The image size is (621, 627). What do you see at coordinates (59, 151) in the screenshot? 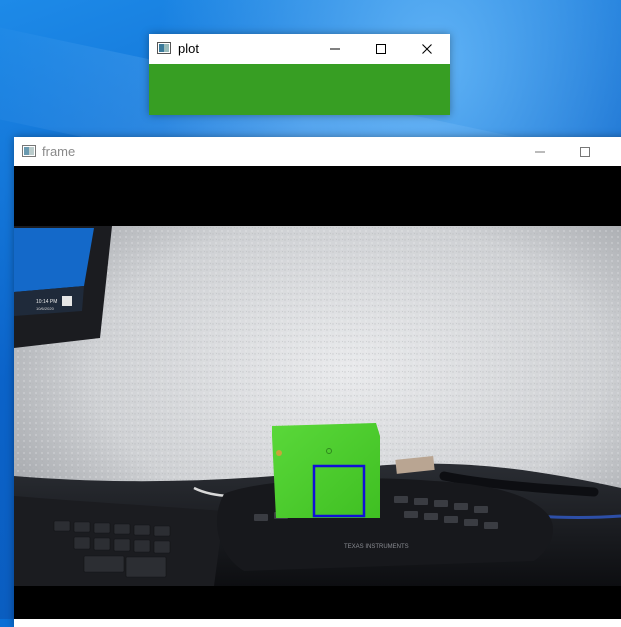
I see `frame-window-title: frame` at bounding box center [59, 151].